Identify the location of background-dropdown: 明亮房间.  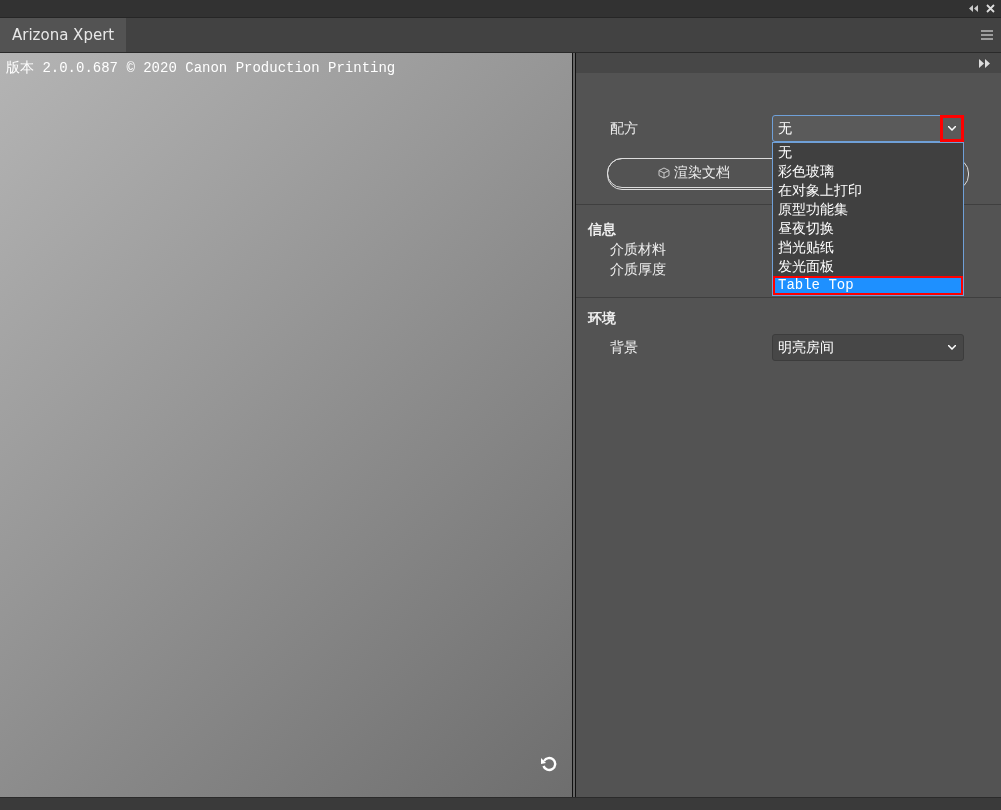
(868, 347).